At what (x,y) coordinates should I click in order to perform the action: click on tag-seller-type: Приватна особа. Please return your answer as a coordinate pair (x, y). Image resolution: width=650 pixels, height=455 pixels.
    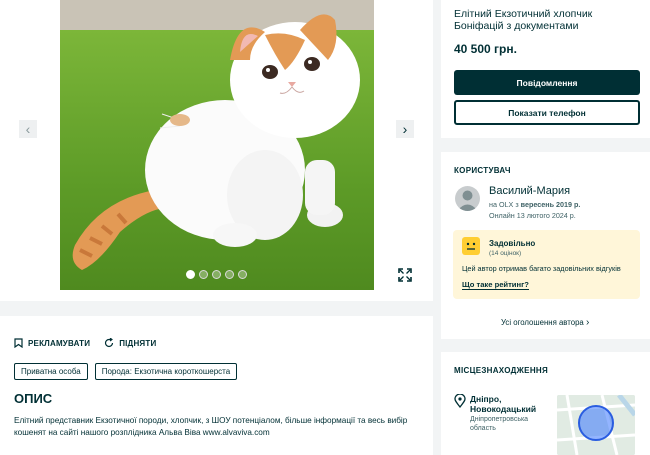
    Looking at the image, I should click on (51, 371).